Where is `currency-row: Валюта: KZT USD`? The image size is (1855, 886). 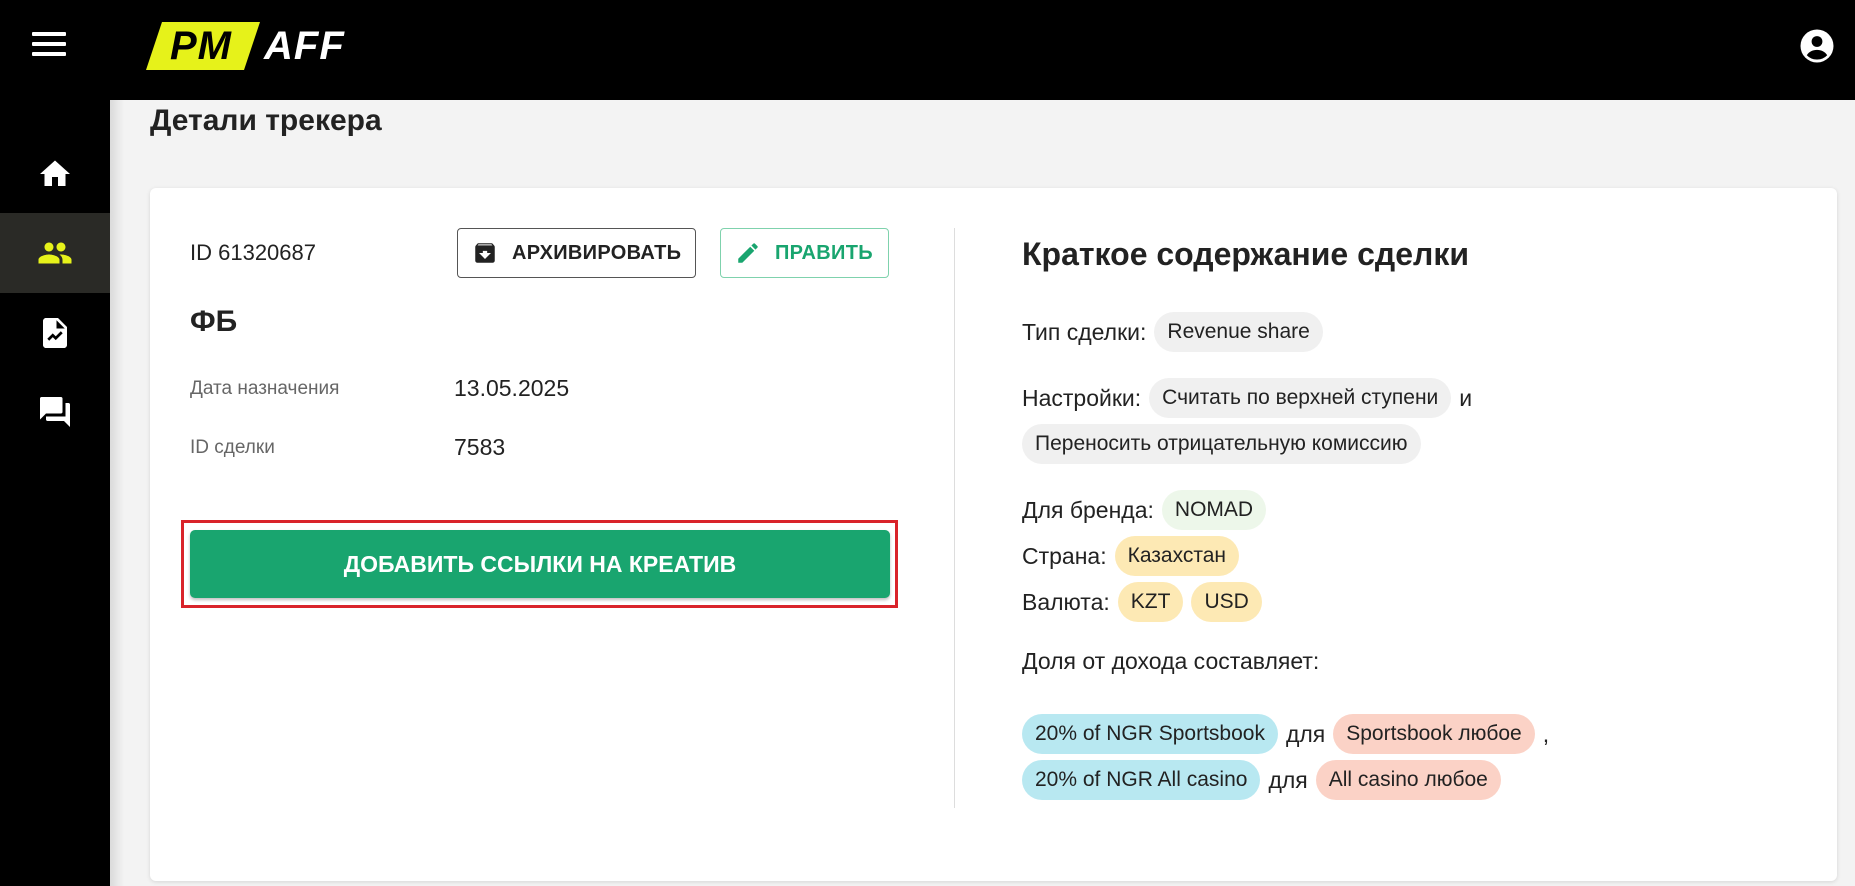 currency-row: Валюта: KZT USD is located at coordinates (1146, 602).